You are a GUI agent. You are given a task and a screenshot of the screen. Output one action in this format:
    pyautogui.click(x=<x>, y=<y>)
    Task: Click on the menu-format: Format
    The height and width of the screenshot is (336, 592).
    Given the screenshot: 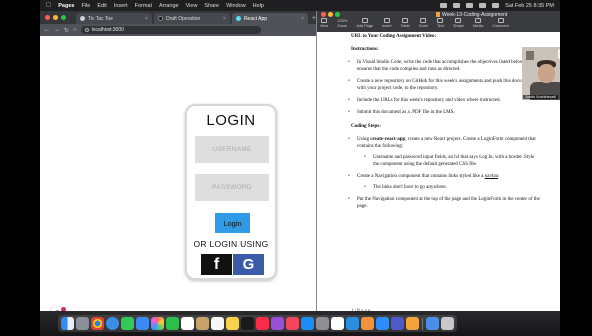 What is the action you would take?
    pyautogui.click(x=143, y=6)
    